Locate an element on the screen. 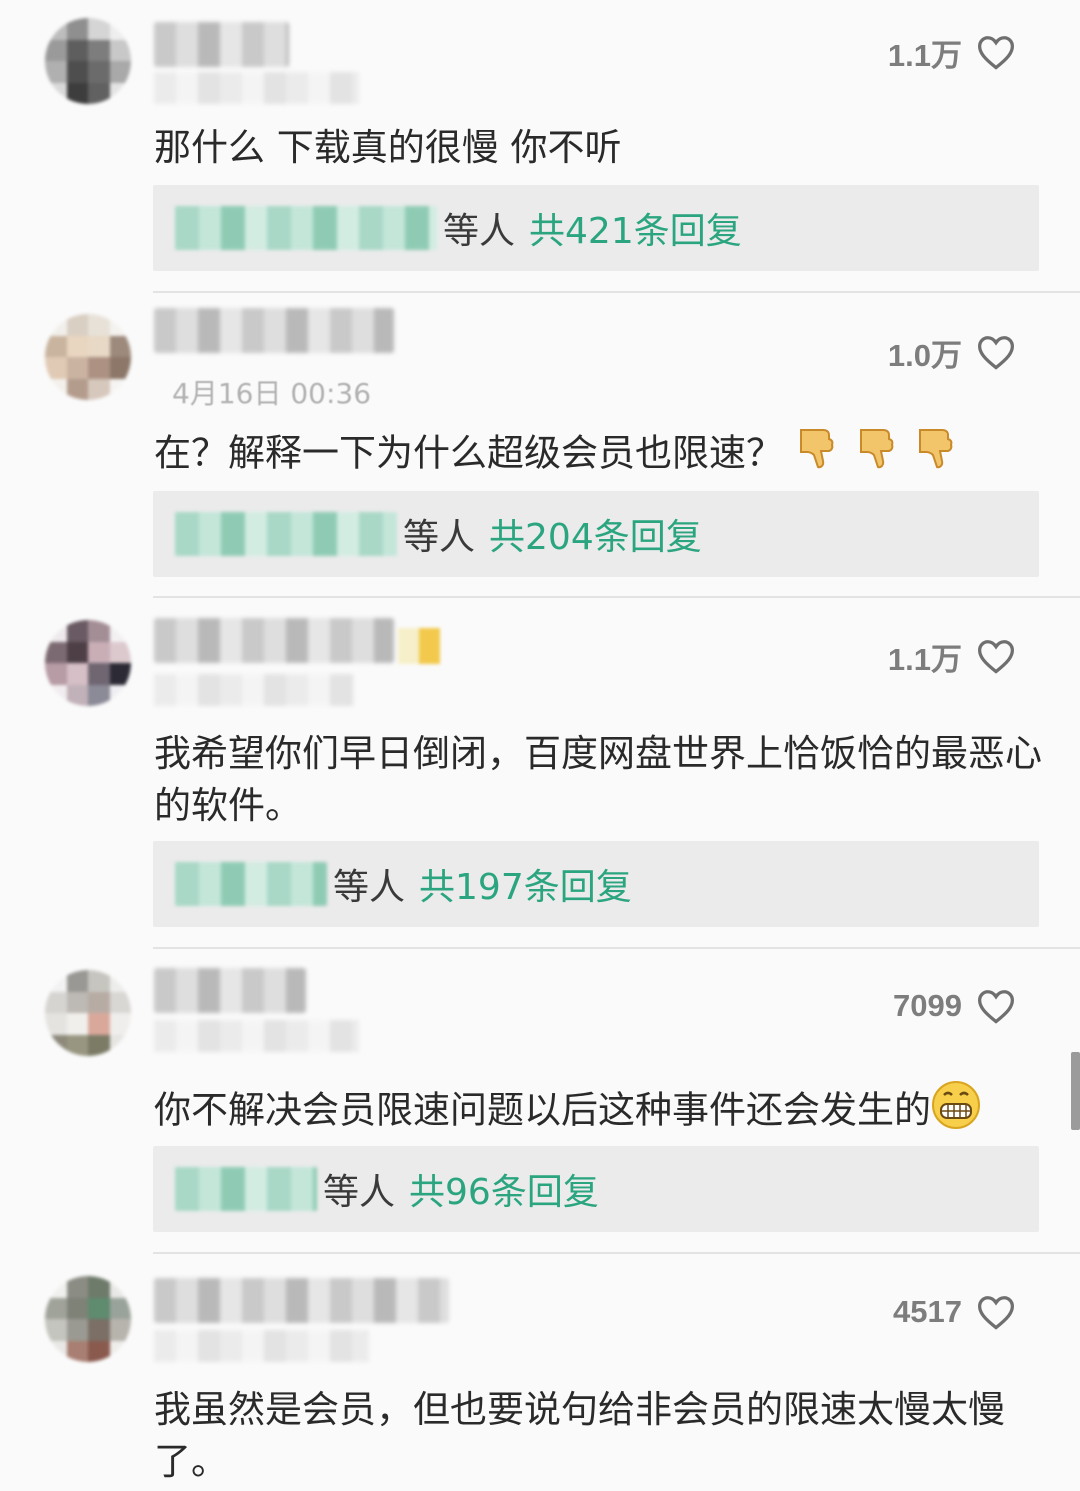  like-count: 7099 is located at coordinates (927, 1005).